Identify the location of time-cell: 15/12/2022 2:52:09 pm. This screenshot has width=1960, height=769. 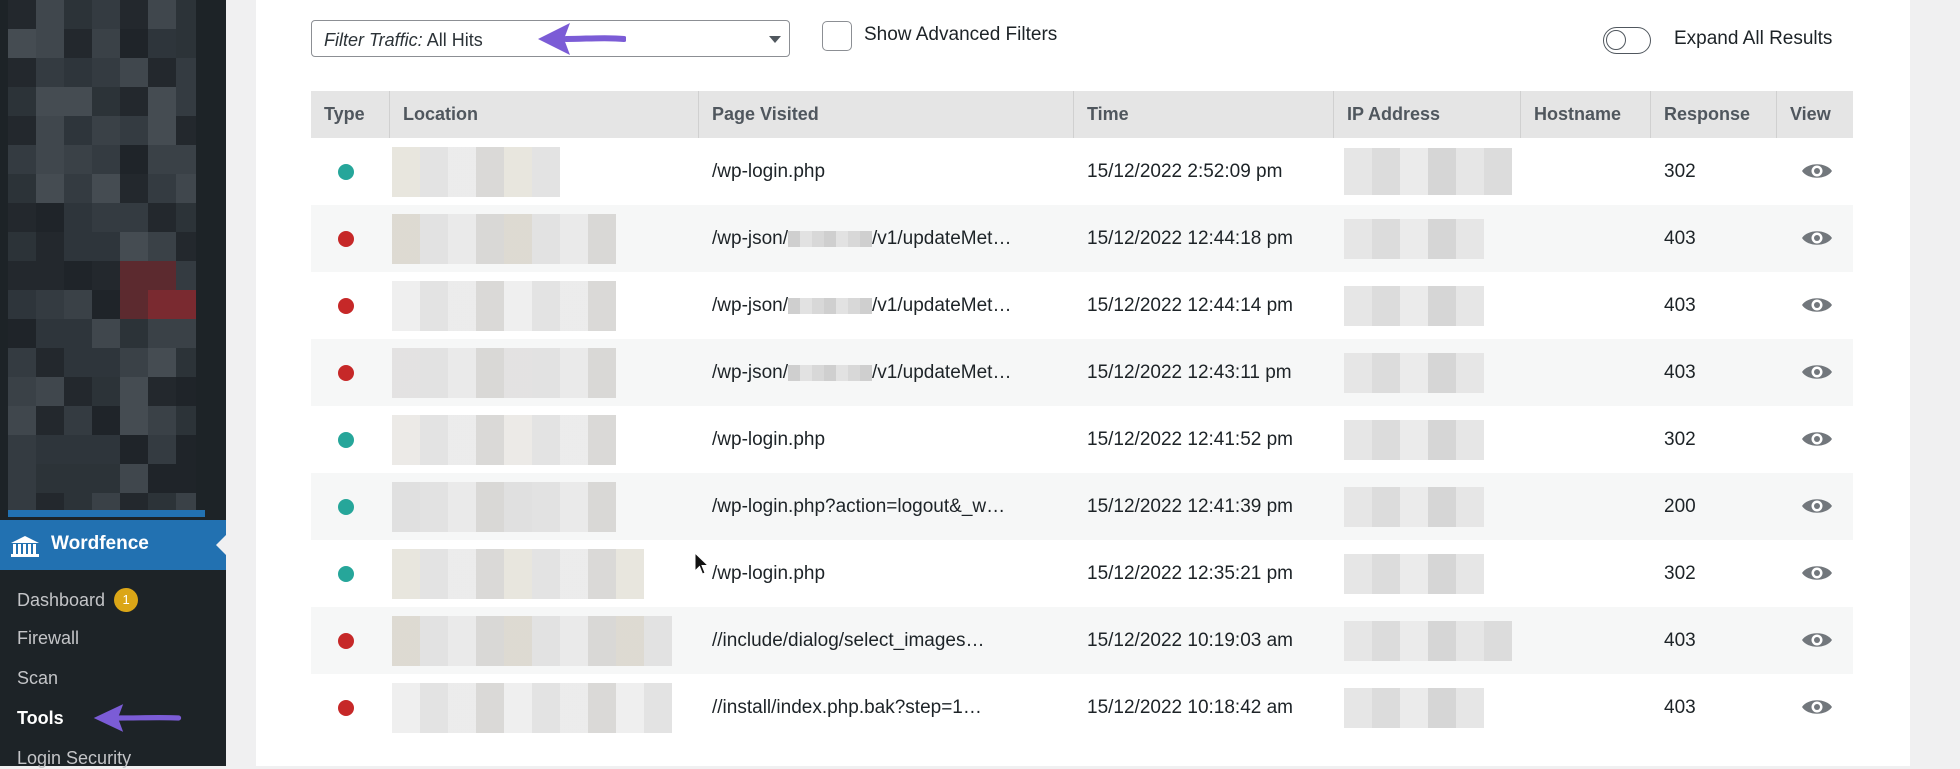
(1185, 171).